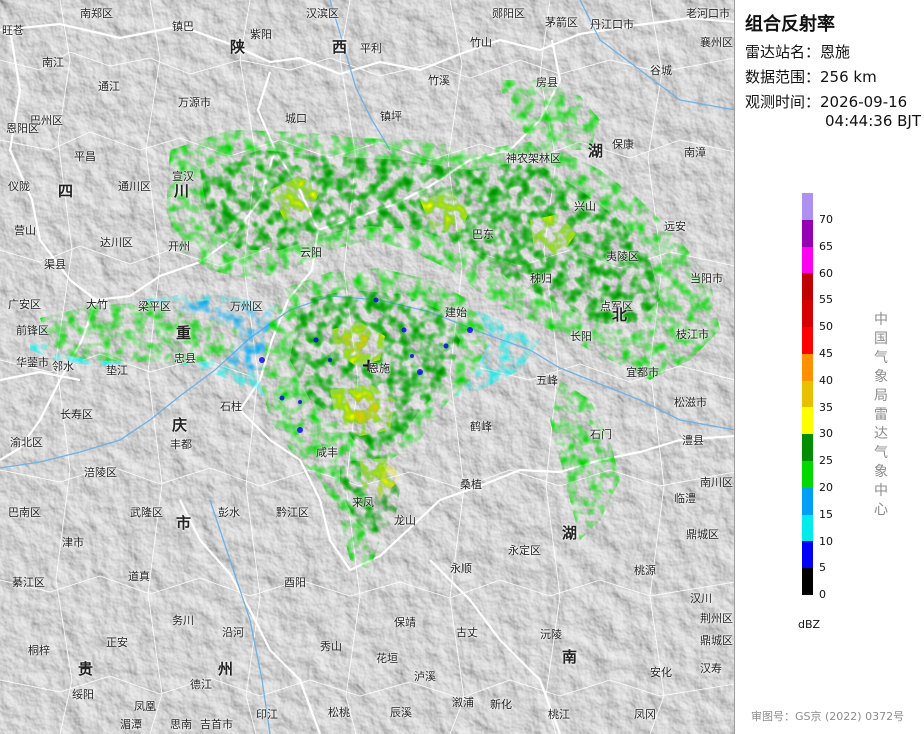 This screenshot has height=734, width=924. What do you see at coordinates (379, 368) in the screenshot?
I see `place-label: 恩施` at bounding box center [379, 368].